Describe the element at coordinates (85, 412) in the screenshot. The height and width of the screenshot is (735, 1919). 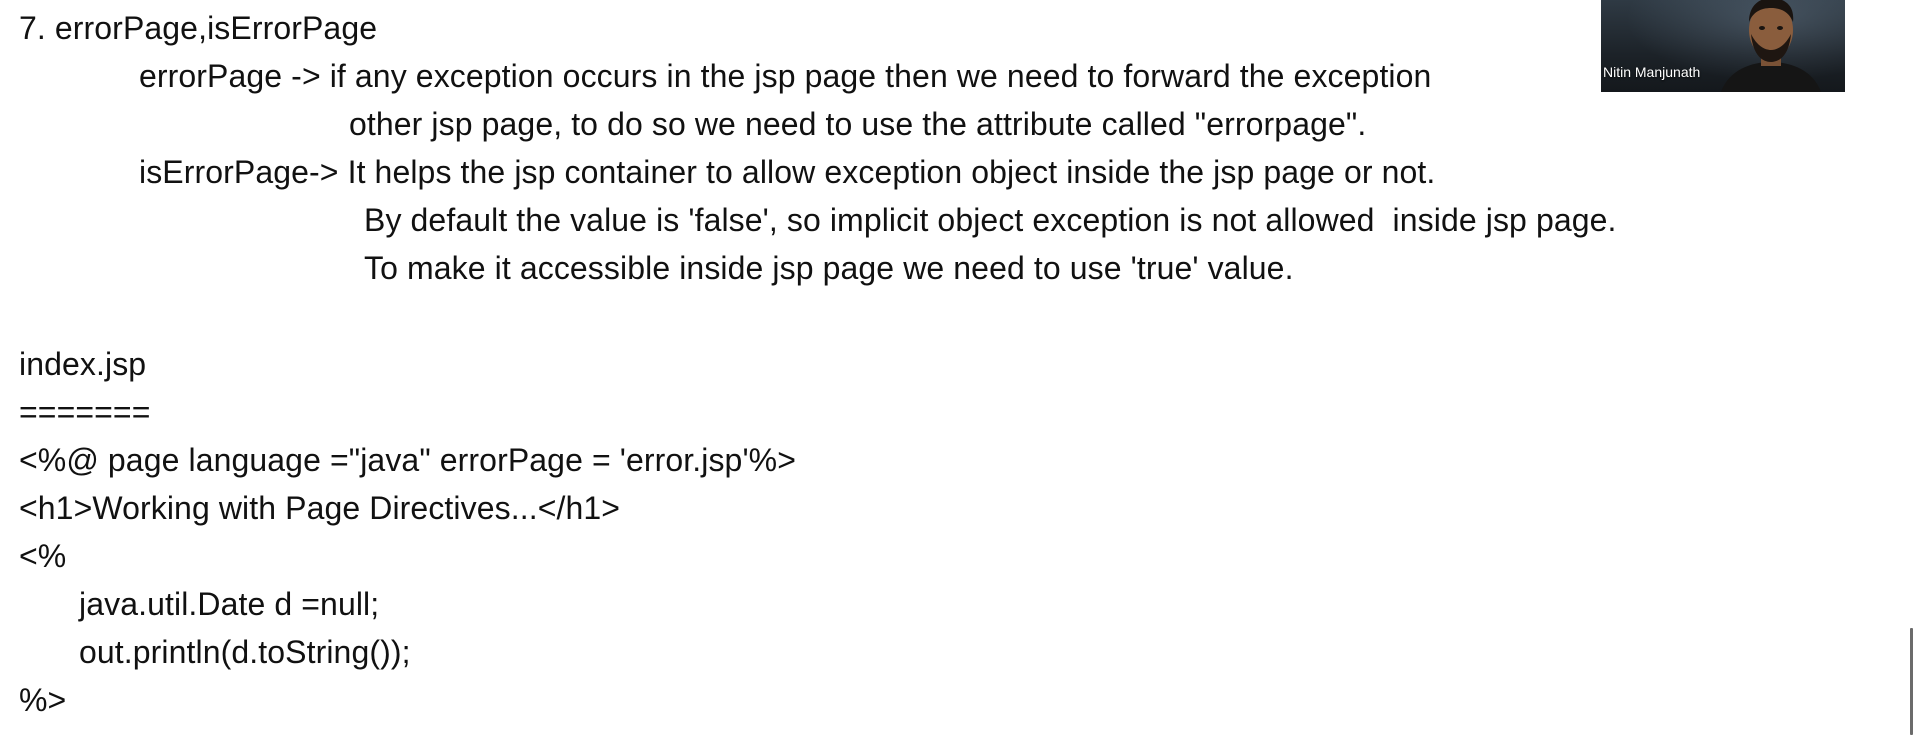
I see `file-name-underline: =======` at that location.